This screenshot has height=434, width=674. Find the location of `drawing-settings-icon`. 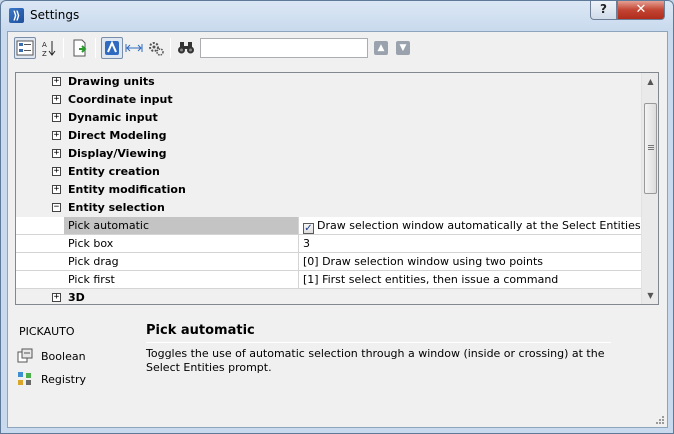

drawing-settings-icon is located at coordinates (112, 48).